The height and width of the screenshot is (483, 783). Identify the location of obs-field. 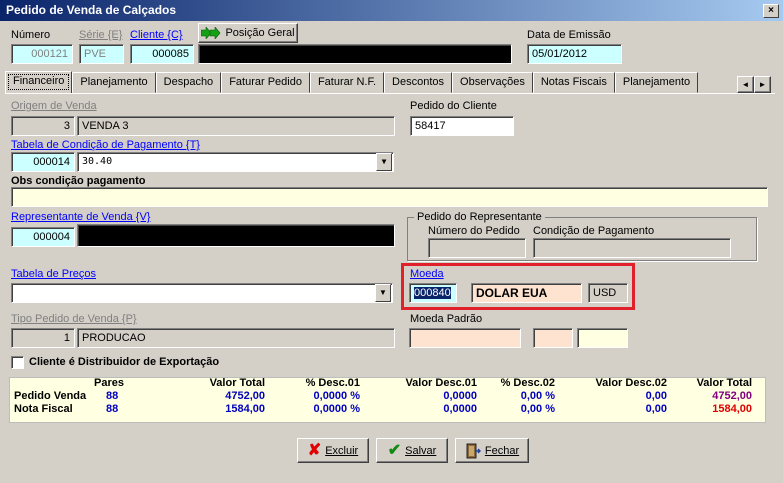
(389, 197).